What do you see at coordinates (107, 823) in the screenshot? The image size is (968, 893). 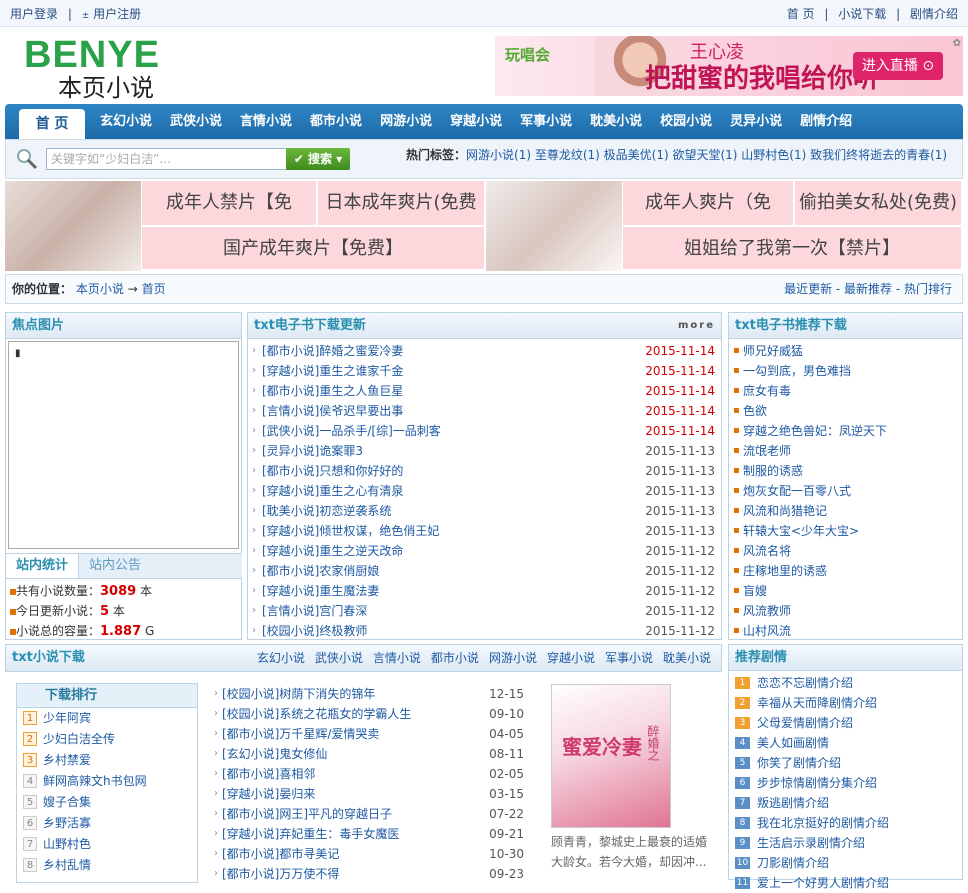 I see `rank-row: 6 乡野活寡` at bounding box center [107, 823].